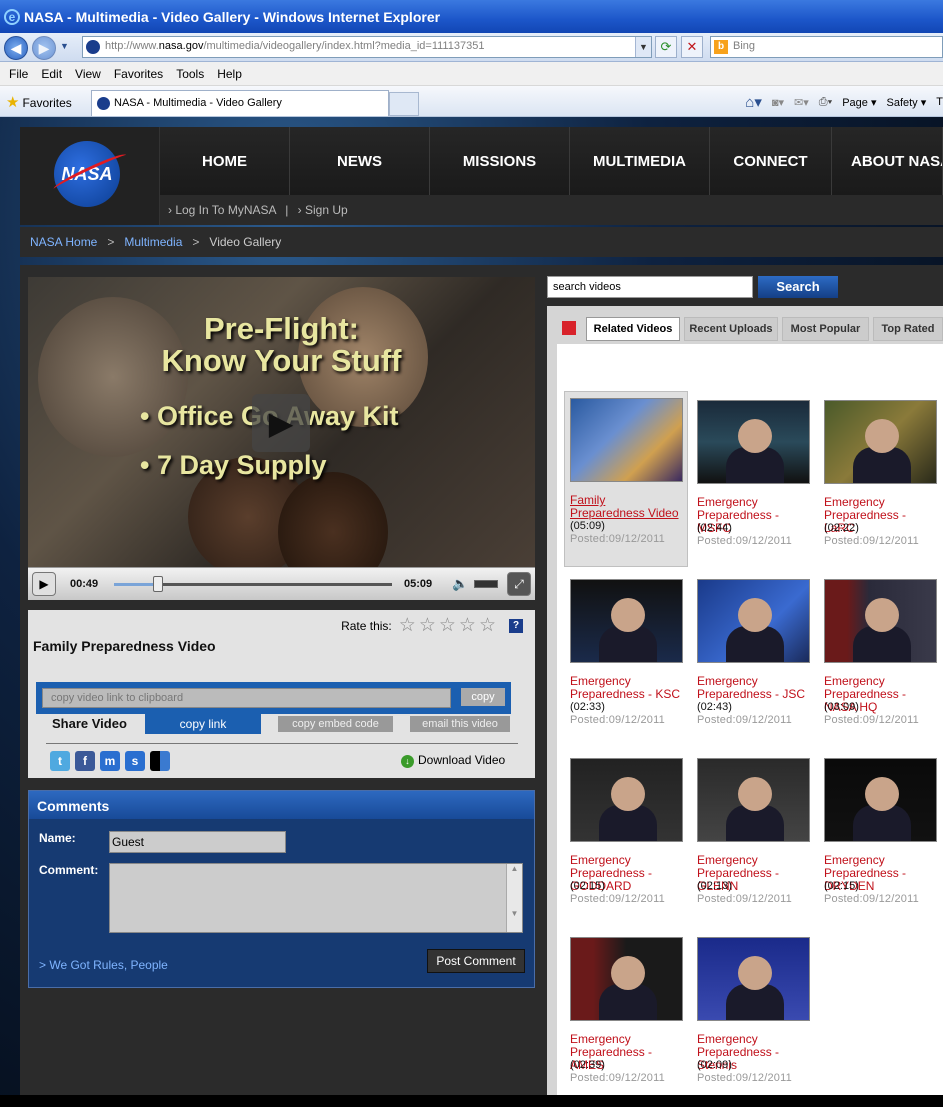 The width and height of the screenshot is (943, 1107). Describe the element at coordinates (771, 161) in the screenshot. I see `nav-connect: CONNECT` at that location.